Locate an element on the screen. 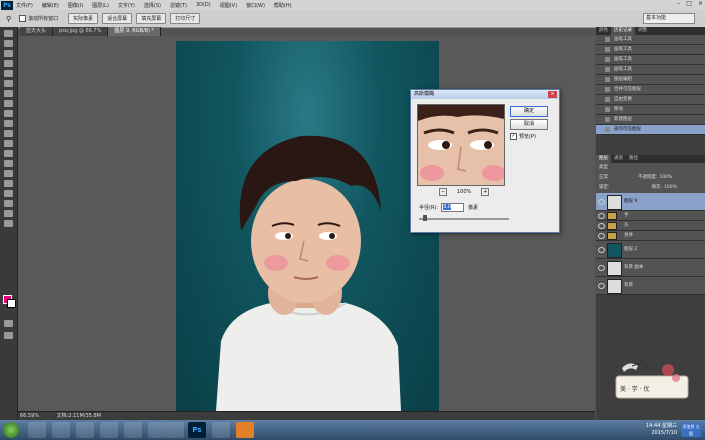  brush-tool-icon is located at coordinates (8, 103).